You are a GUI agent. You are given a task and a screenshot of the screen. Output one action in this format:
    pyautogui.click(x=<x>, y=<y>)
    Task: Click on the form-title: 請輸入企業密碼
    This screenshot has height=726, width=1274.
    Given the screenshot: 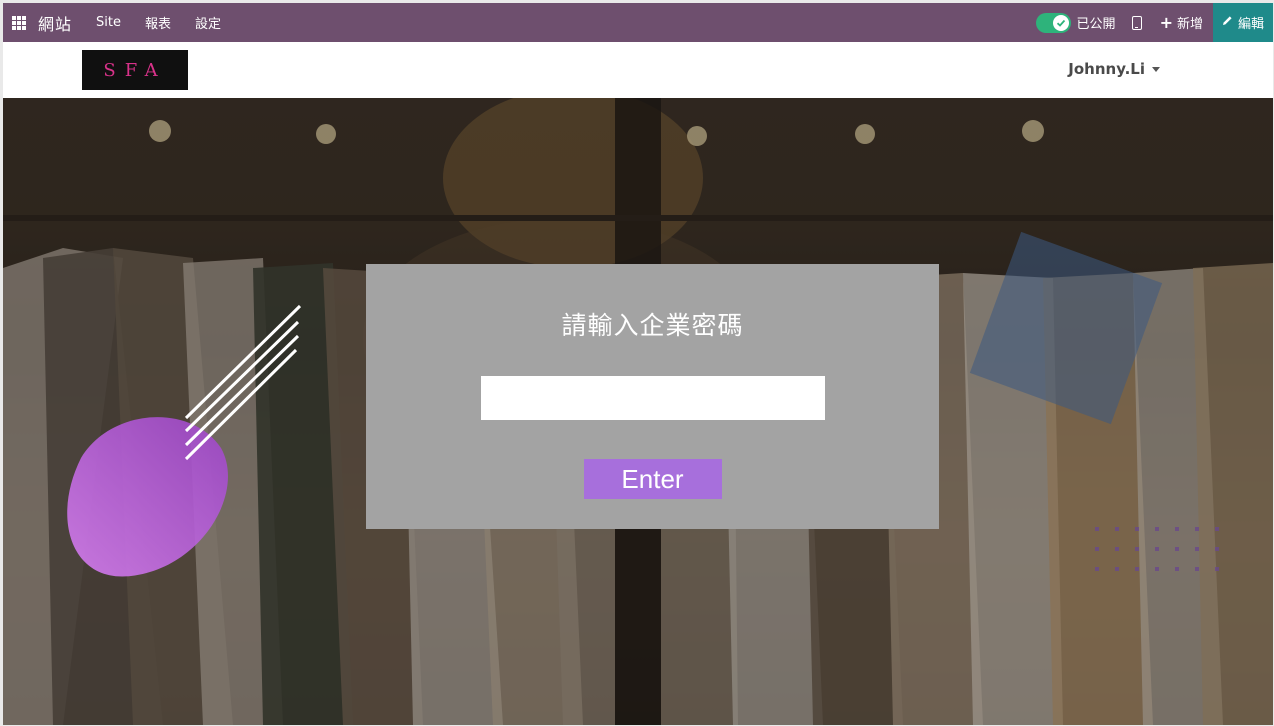 What is the action you would take?
    pyautogui.click(x=652, y=325)
    